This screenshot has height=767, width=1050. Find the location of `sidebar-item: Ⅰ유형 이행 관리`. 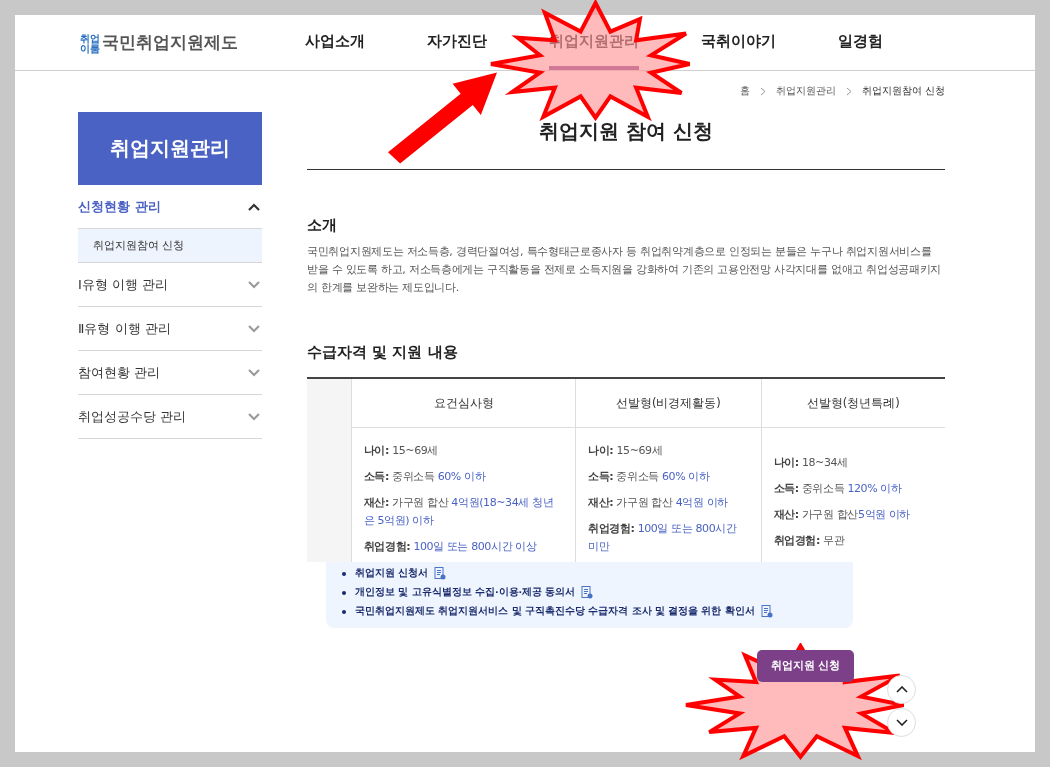

sidebar-item: Ⅰ유형 이행 관리 is located at coordinates (170, 285).